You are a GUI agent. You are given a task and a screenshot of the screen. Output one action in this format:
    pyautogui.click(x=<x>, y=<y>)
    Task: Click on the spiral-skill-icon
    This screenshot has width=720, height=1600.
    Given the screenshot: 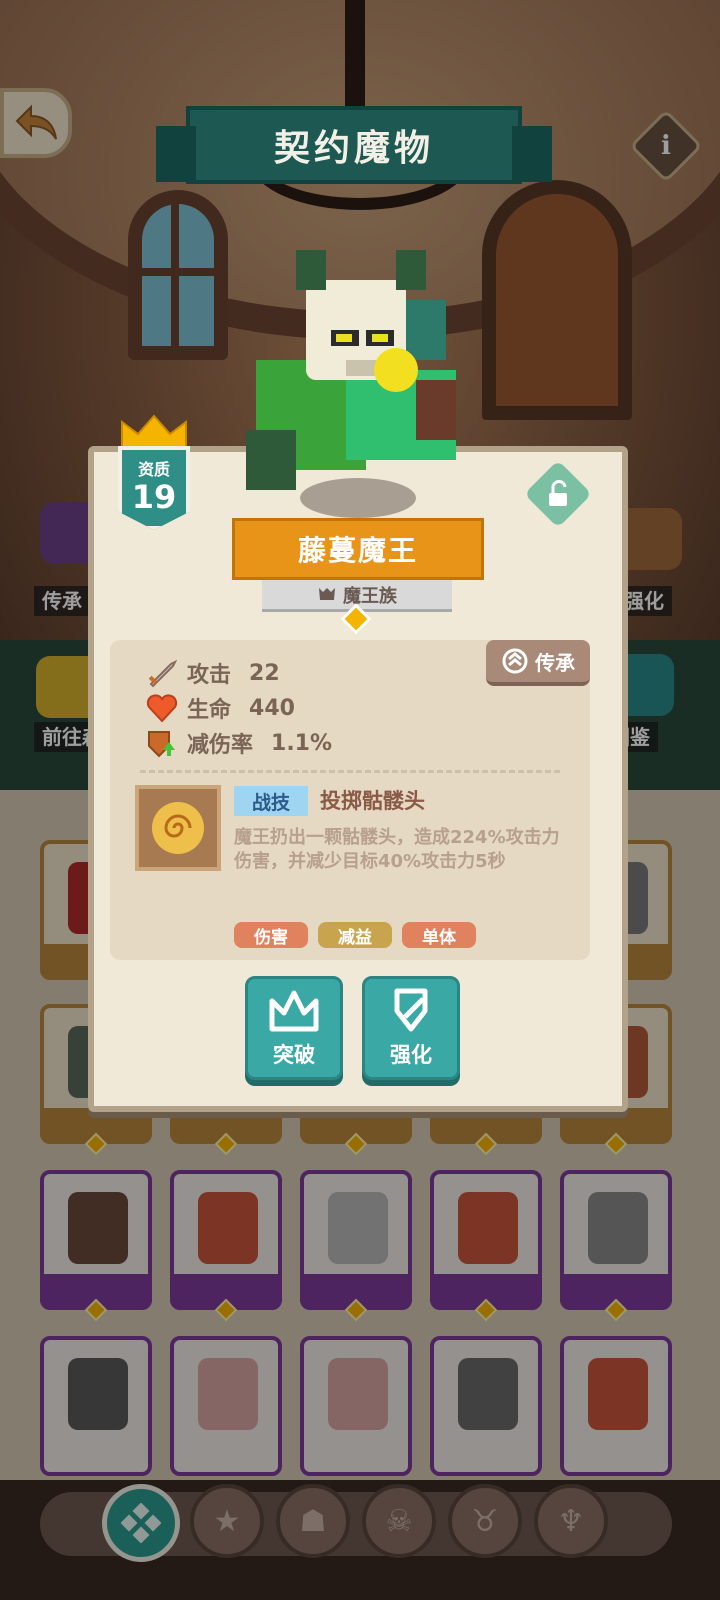 What is the action you would take?
    pyautogui.click(x=178, y=828)
    